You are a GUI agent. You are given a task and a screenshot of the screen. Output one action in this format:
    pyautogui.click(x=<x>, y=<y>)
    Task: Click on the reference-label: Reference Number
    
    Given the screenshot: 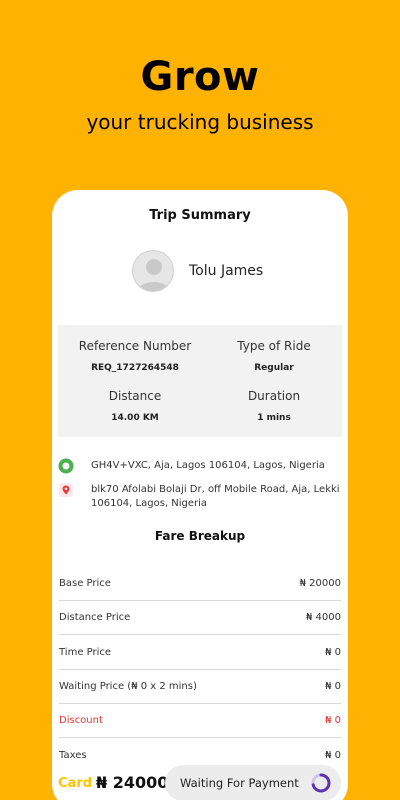 What is the action you would take?
    pyautogui.click(x=135, y=346)
    